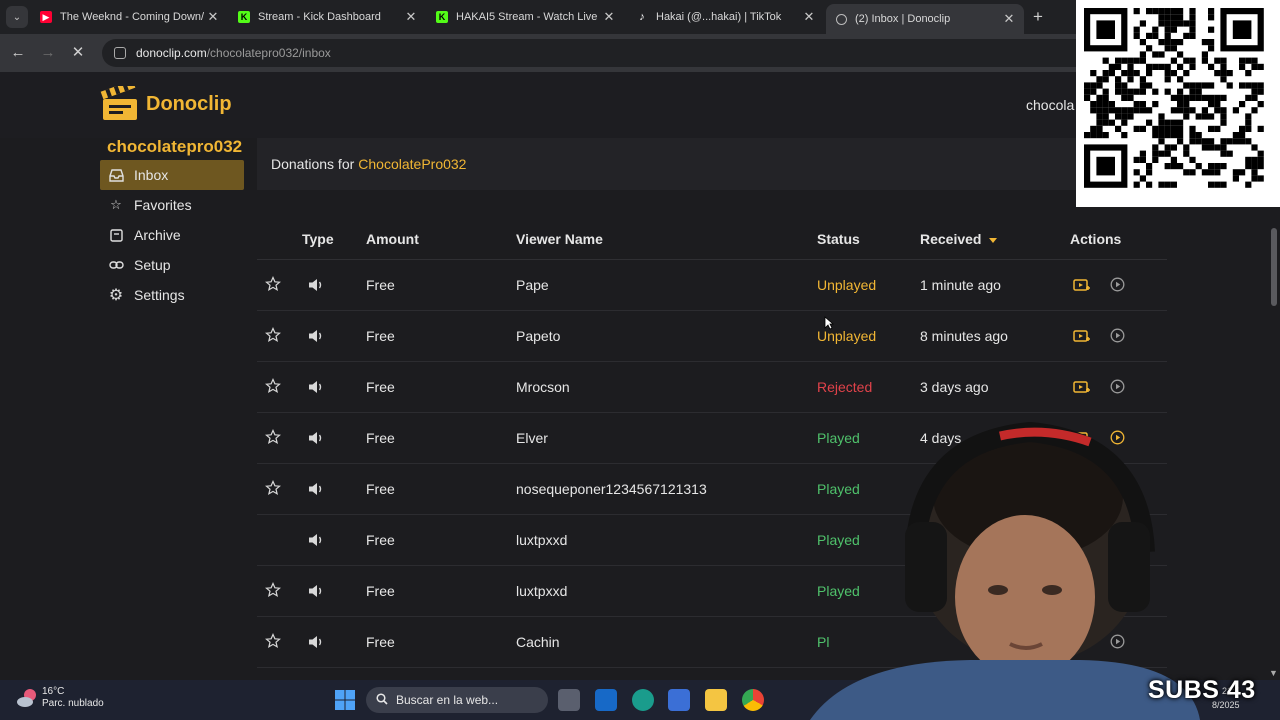 The width and height of the screenshot is (1280, 720). Describe the element at coordinates (954, 387) in the screenshot. I see `row-received-time: 3 days ago` at that location.